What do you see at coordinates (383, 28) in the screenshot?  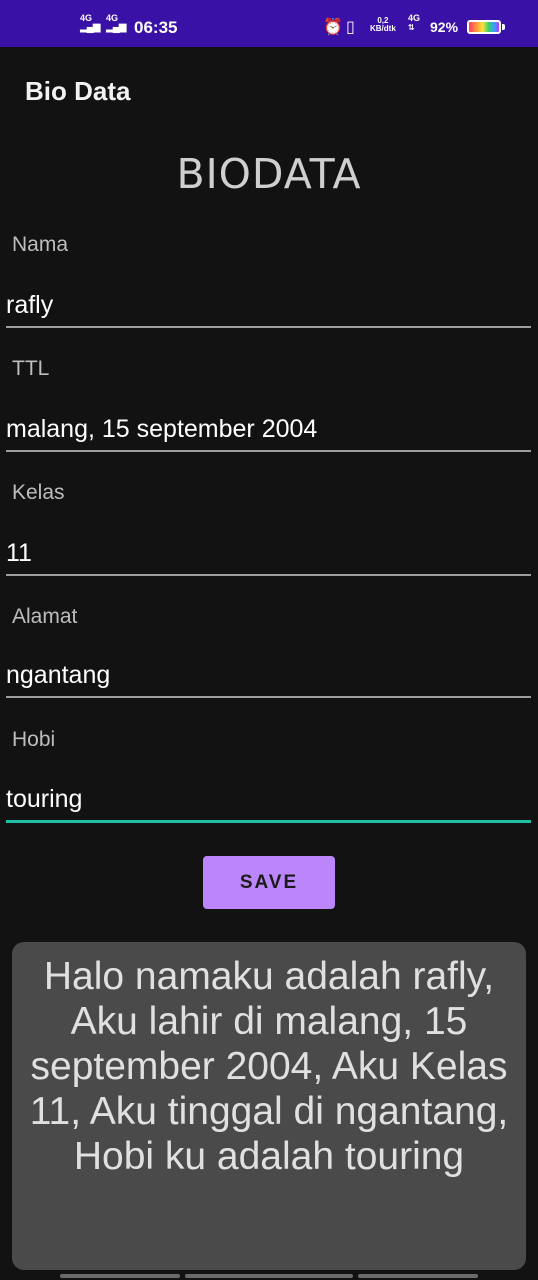 I see `speed-unit: KB/dtk` at bounding box center [383, 28].